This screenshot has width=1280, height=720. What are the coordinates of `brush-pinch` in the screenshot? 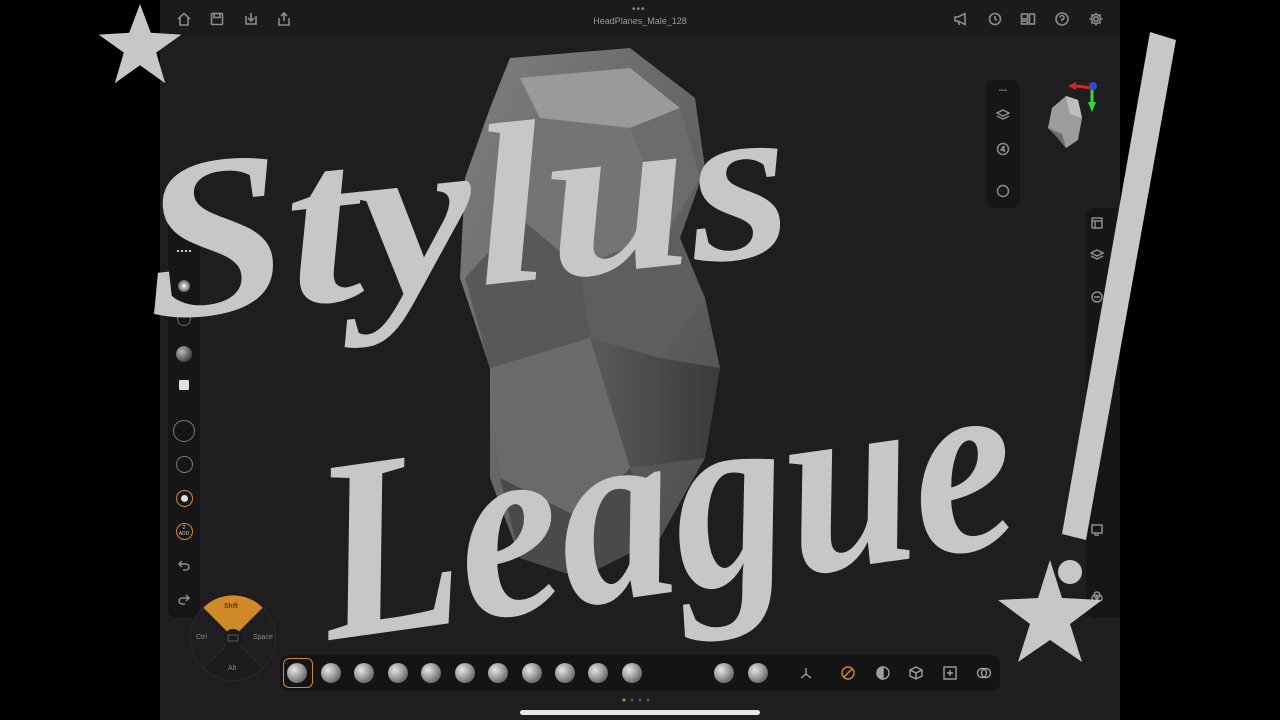 It's located at (498, 673).